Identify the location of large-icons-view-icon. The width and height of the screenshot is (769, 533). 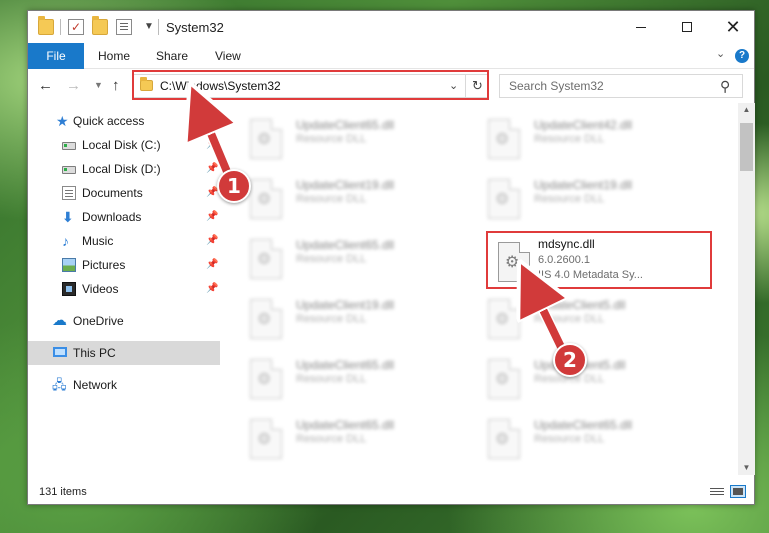
(738, 491).